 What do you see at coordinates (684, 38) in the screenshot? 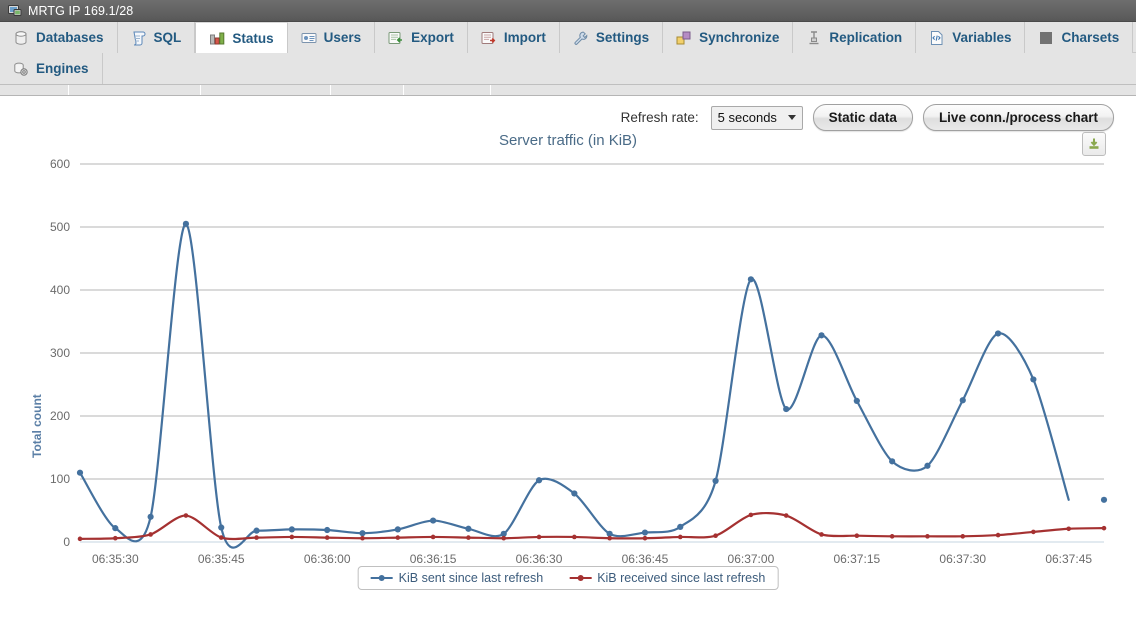
I see `synchronize-icon` at bounding box center [684, 38].